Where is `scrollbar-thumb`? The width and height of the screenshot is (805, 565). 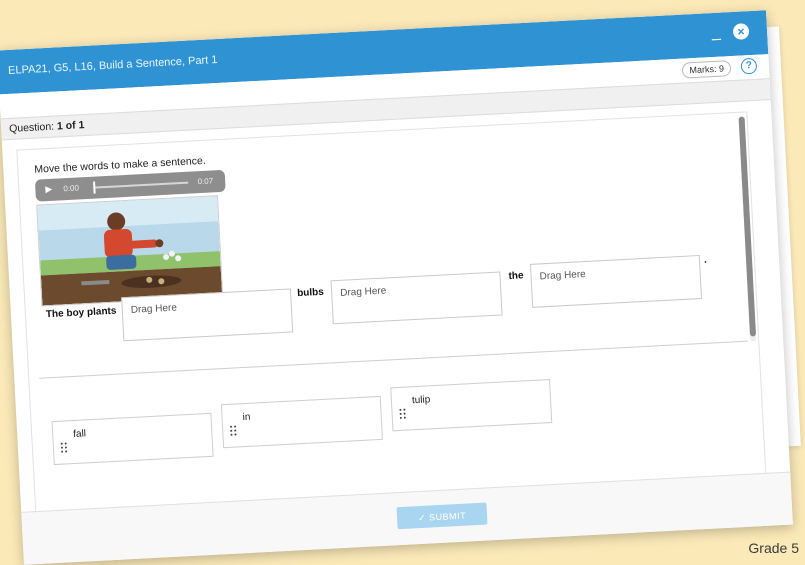 scrollbar-thumb is located at coordinates (747, 226).